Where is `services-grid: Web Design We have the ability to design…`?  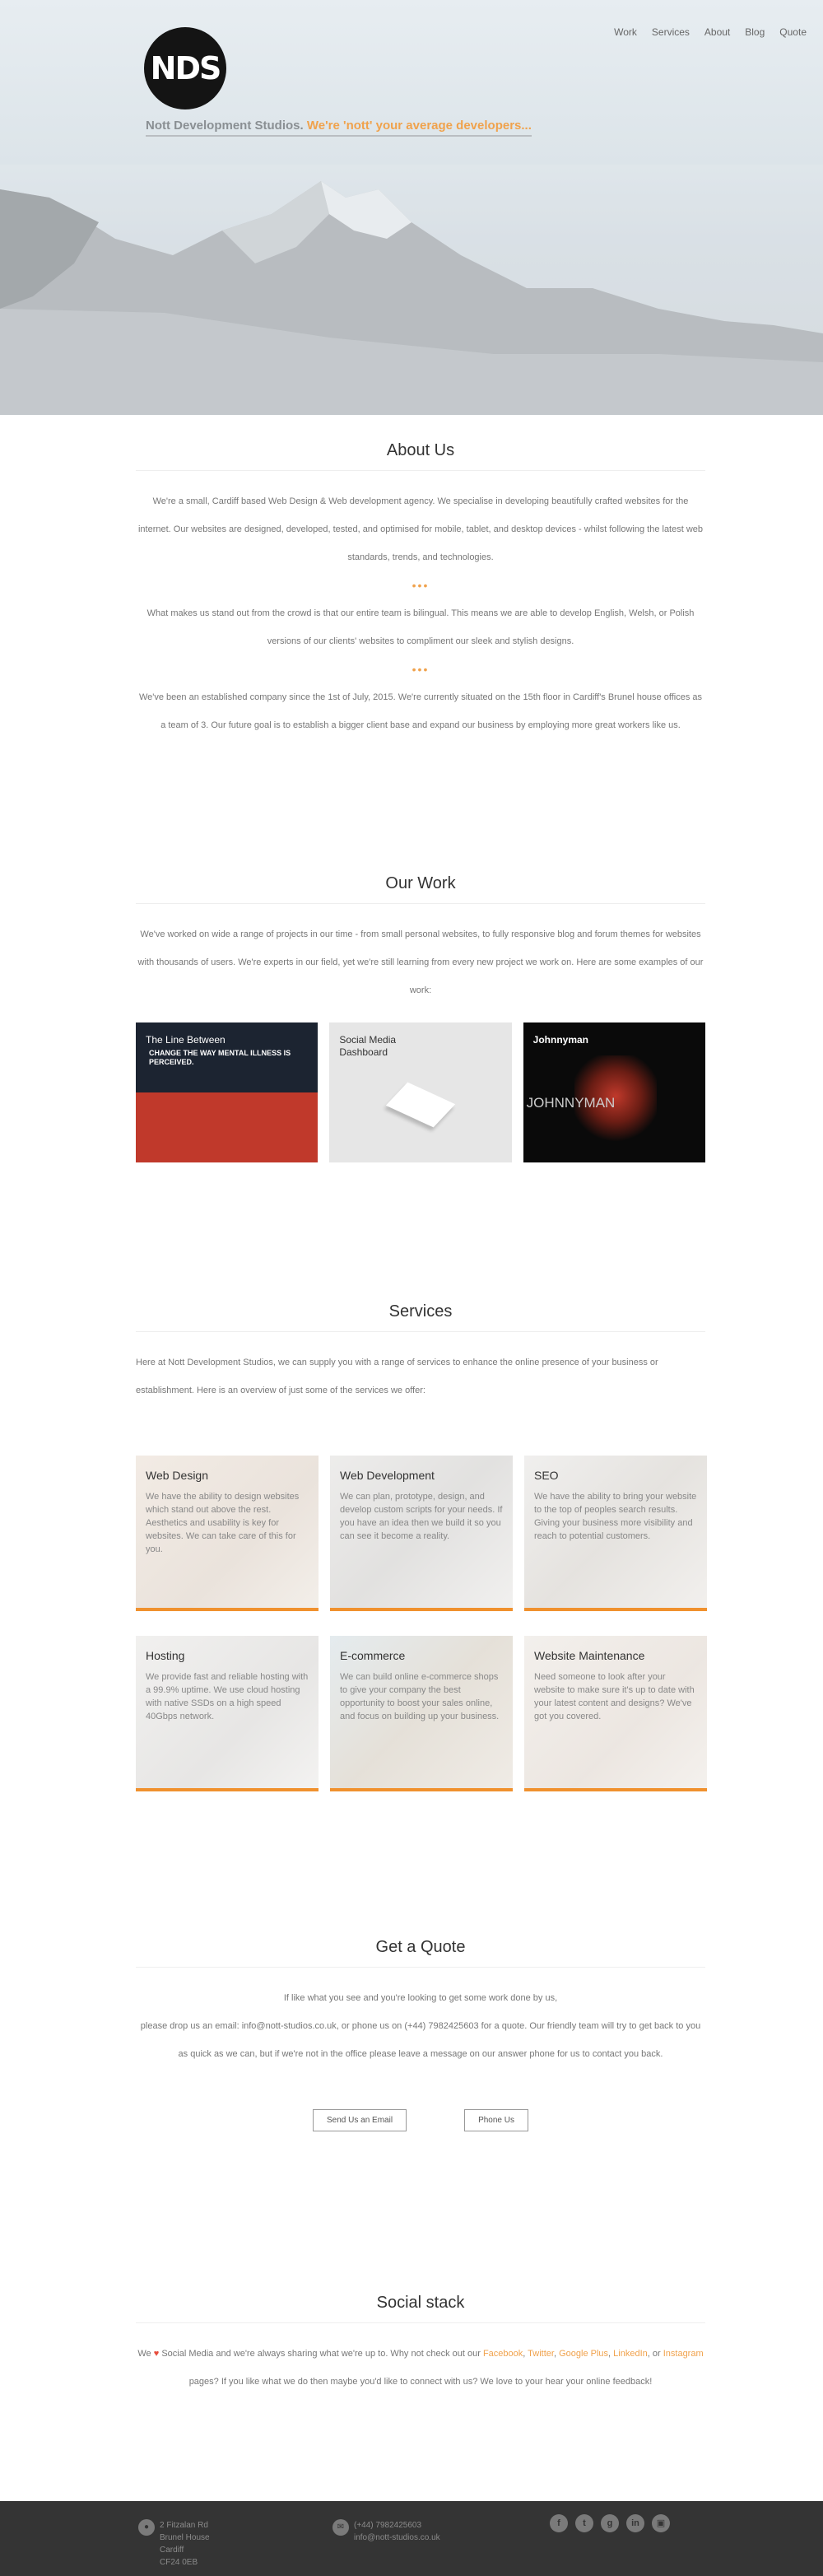
services-grid: Web Design We have the ability to design… is located at coordinates (421, 1623).